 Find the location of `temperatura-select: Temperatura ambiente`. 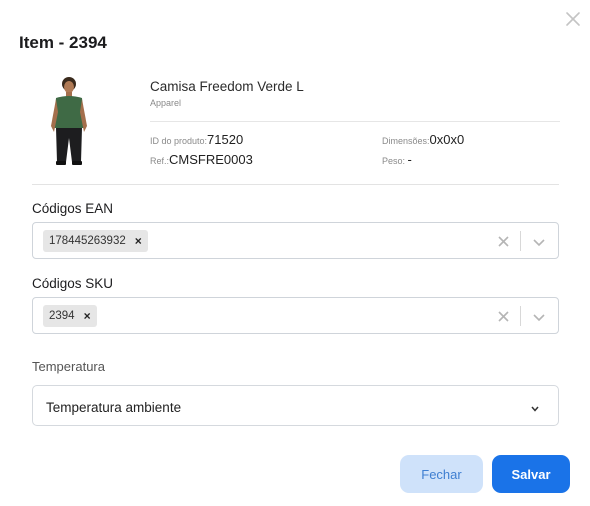

temperatura-select: Temperatura ambiente is located at coordinates (295, 405).